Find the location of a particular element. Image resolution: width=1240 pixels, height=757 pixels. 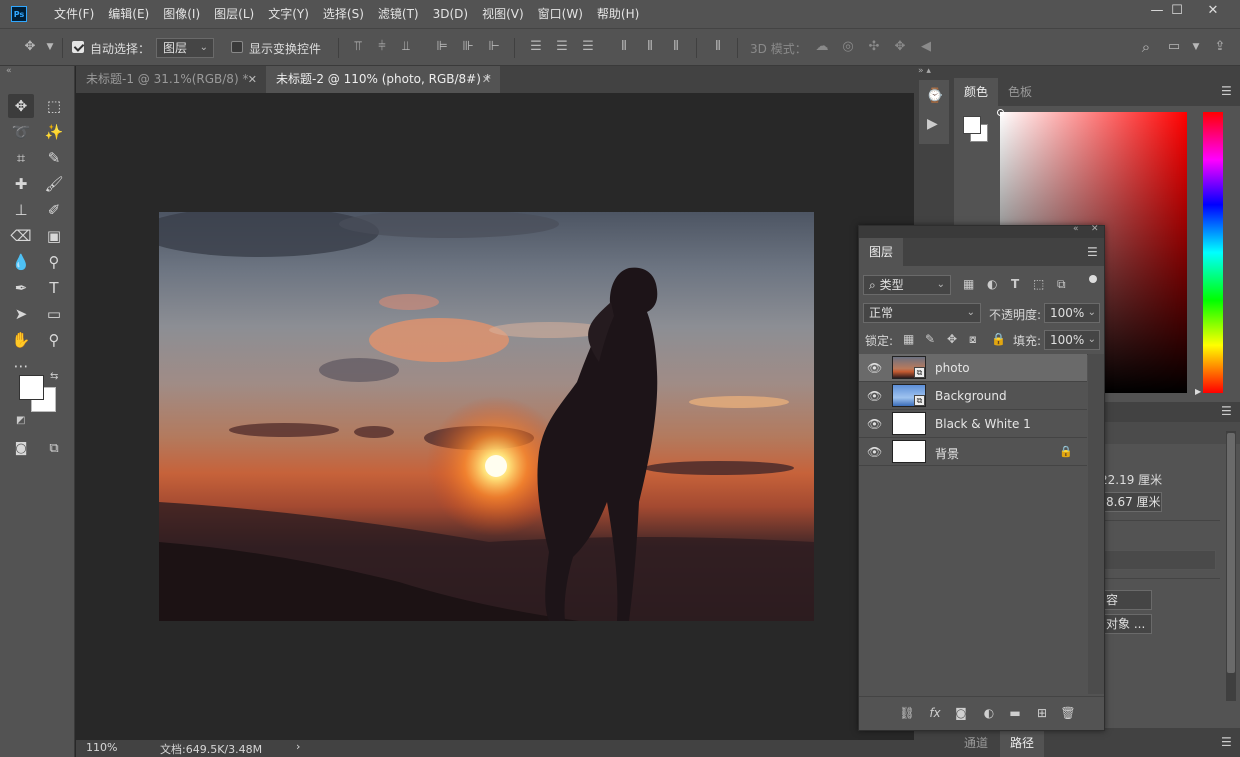

history-brush-tool-icon: ✐ is located at coordinates (54, 210).